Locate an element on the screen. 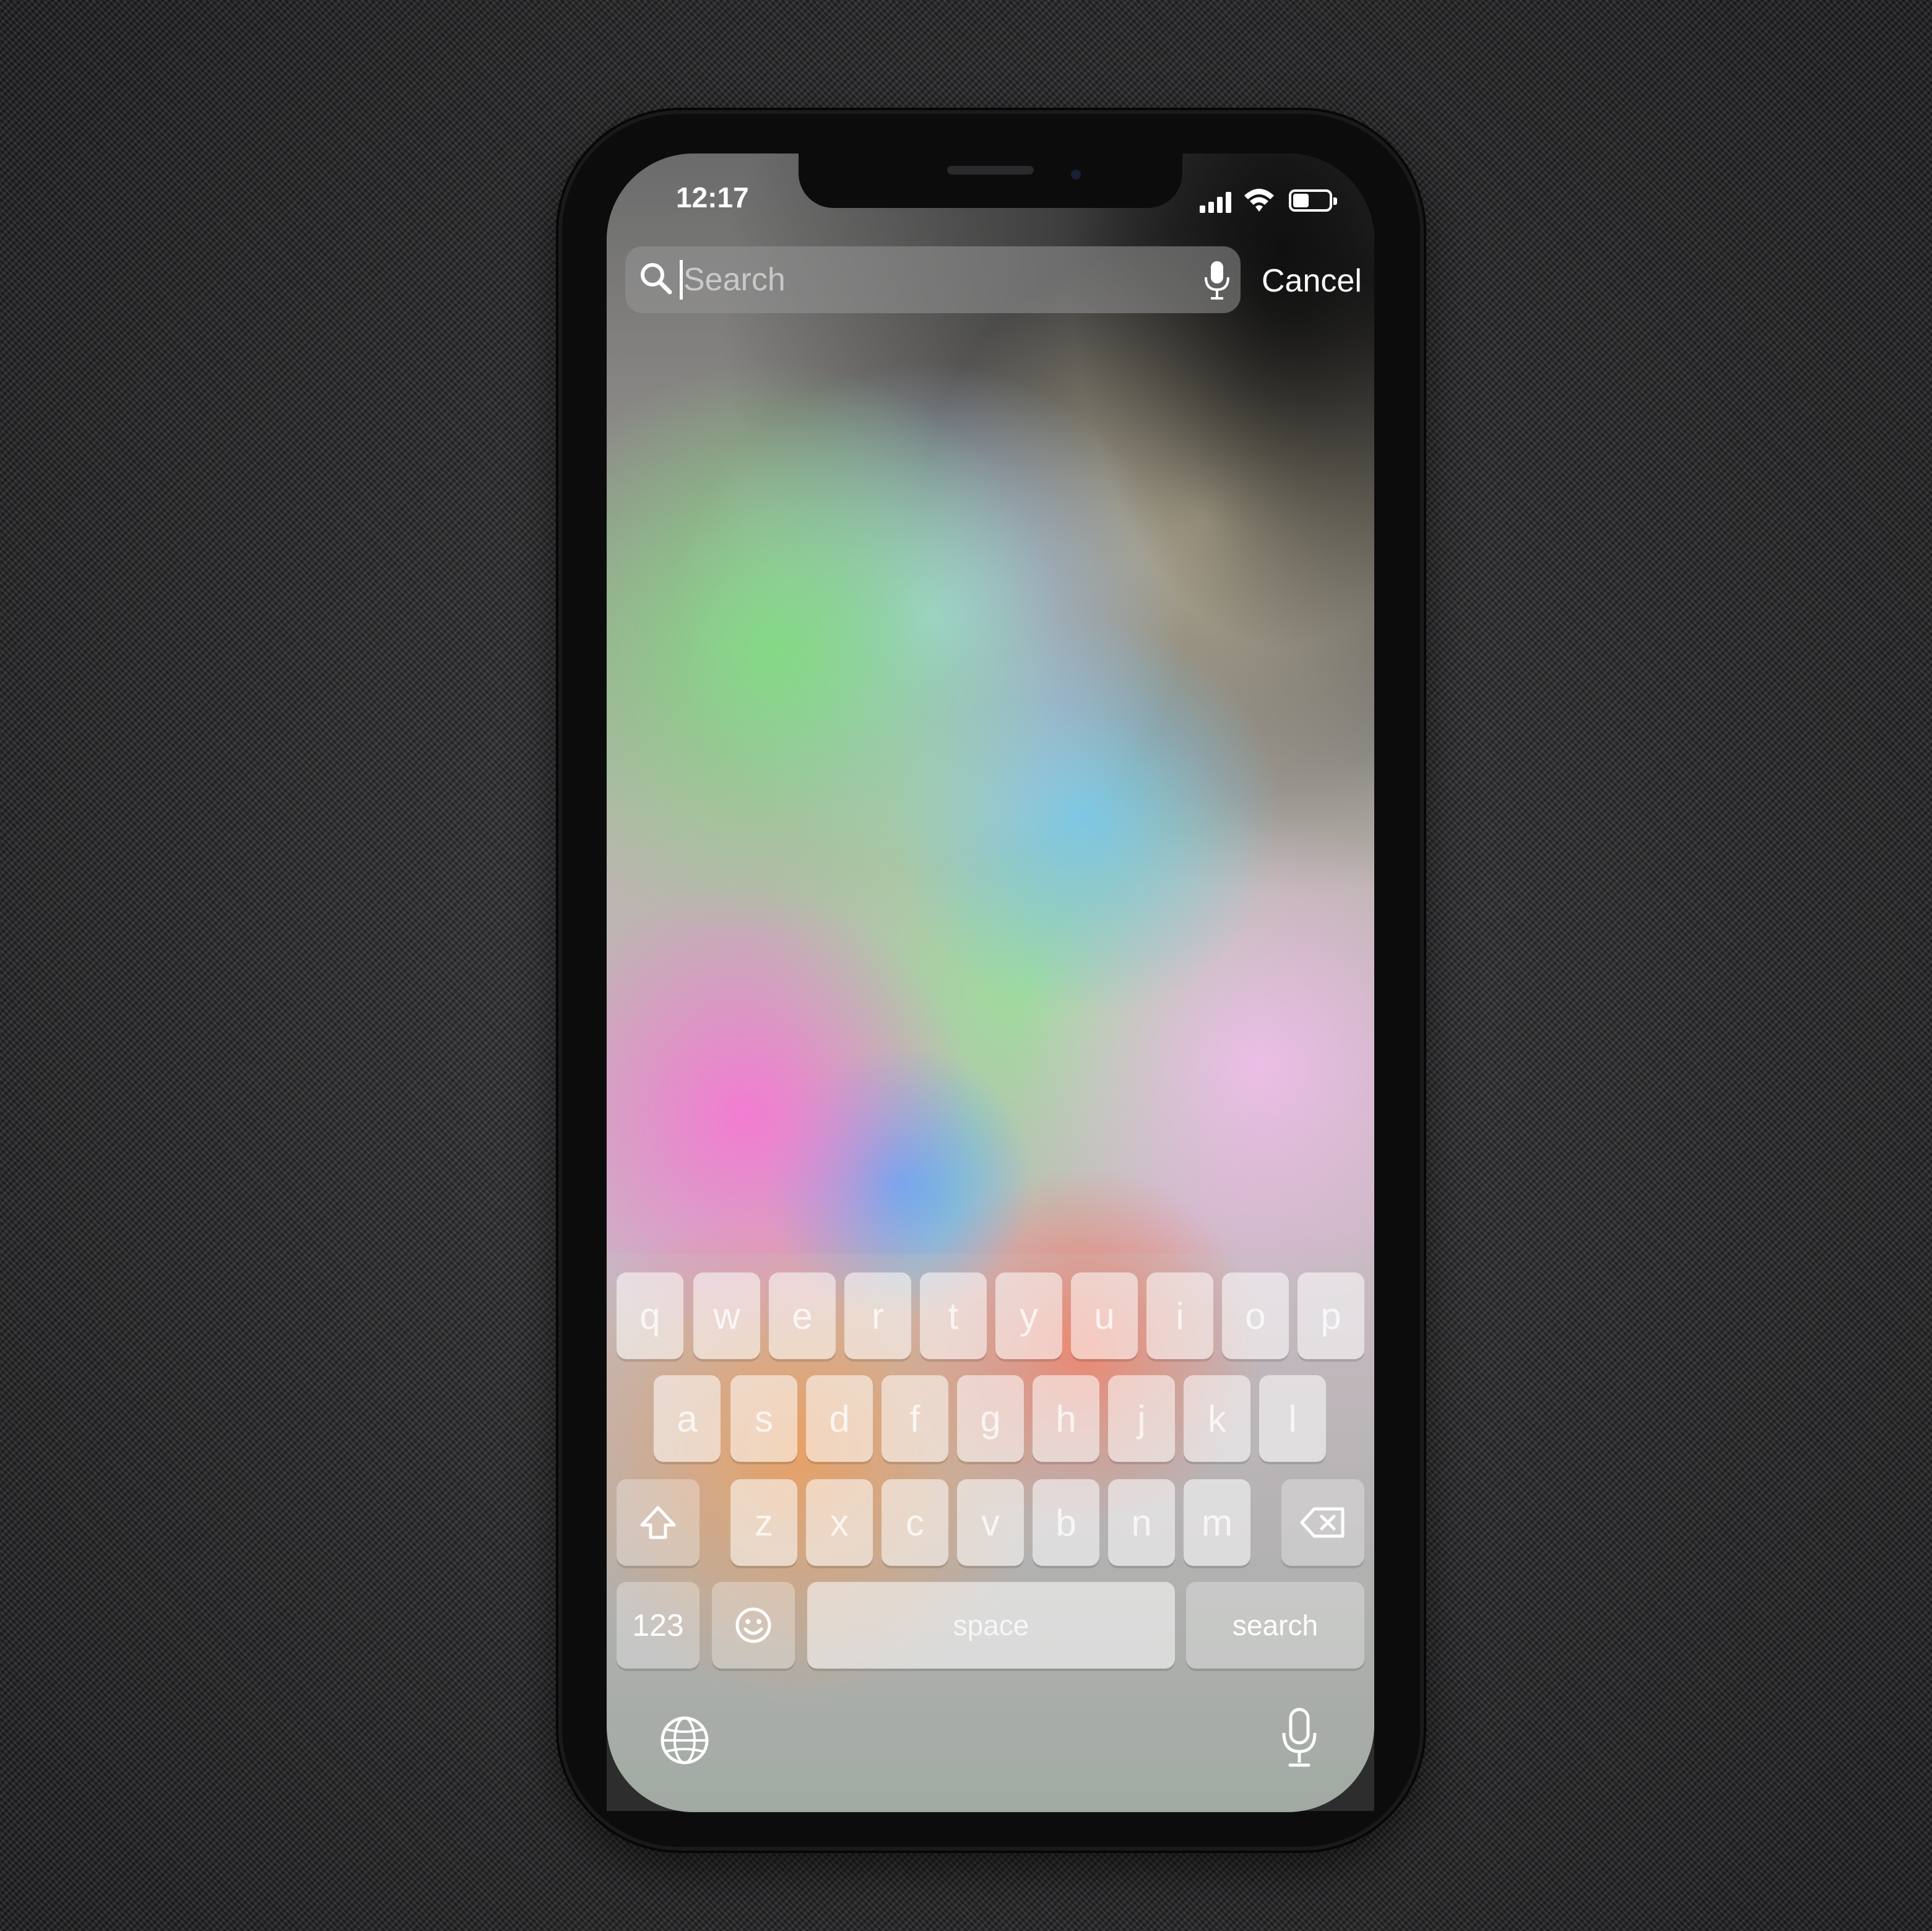 Image resolution: width=1932 pixels, height=1931 pixels. search-icon is located at coordinates (656, 279).